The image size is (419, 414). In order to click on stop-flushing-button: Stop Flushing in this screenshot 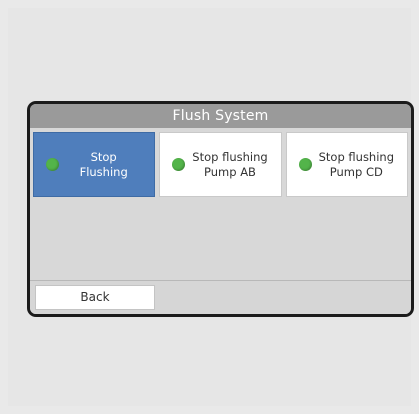, I will do `click(94, 164)`.